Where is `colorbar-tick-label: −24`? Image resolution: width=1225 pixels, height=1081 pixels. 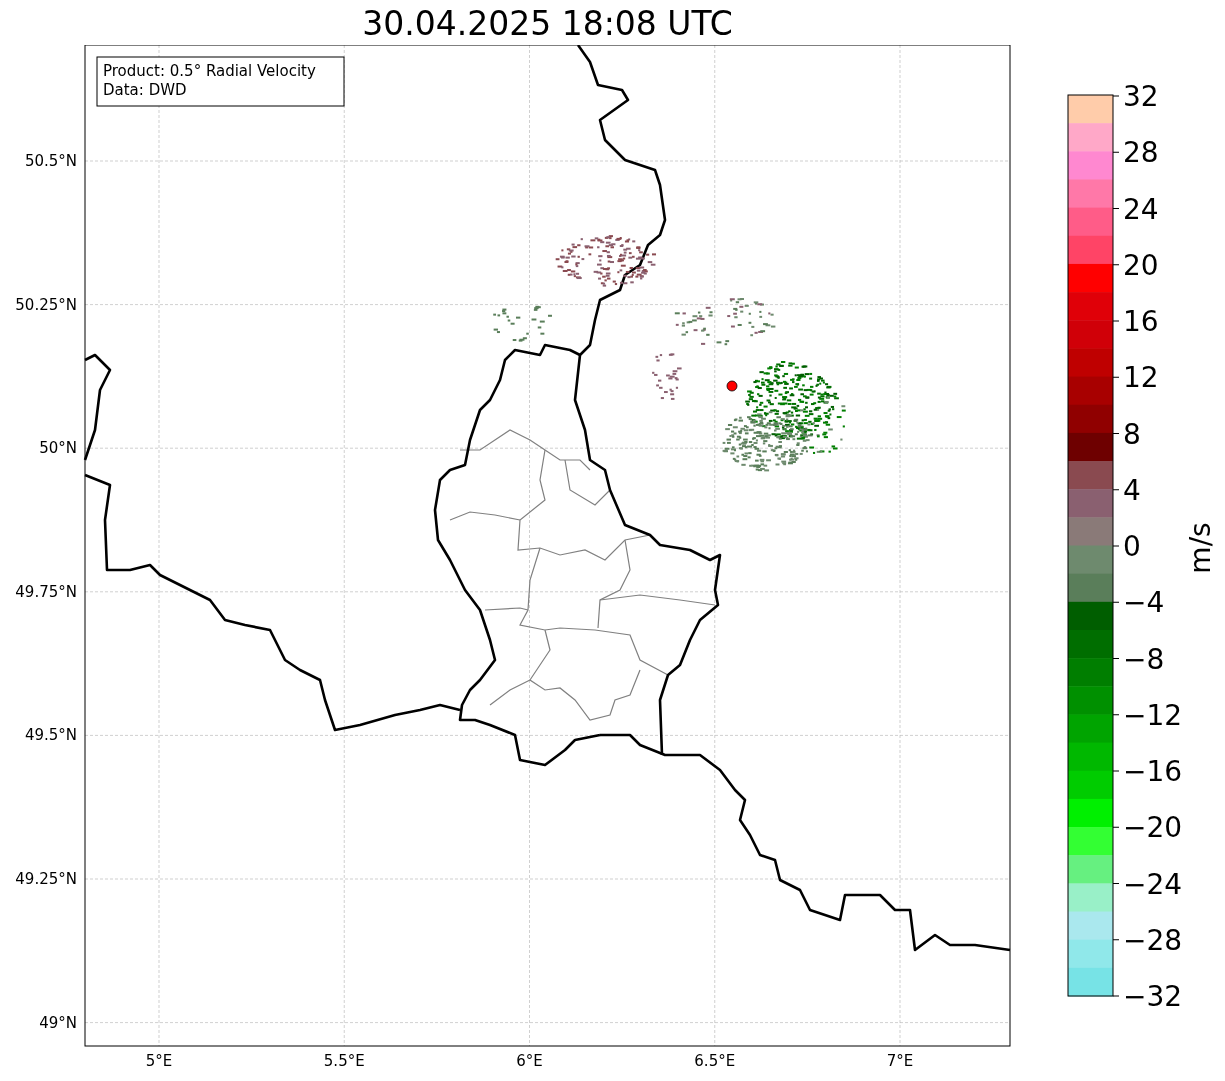
colorbar-tick-label: −24 is located at coordinates (1153, 884).